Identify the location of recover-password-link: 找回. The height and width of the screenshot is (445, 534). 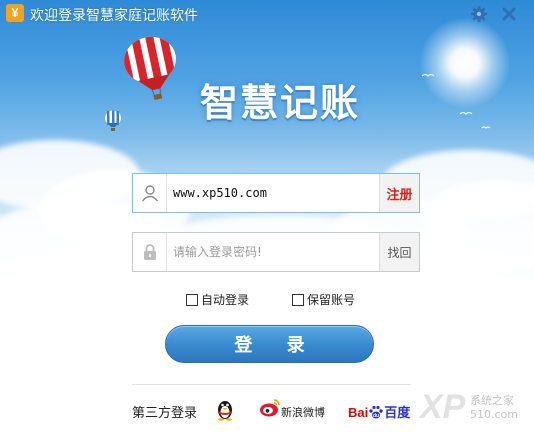
(399, 252).